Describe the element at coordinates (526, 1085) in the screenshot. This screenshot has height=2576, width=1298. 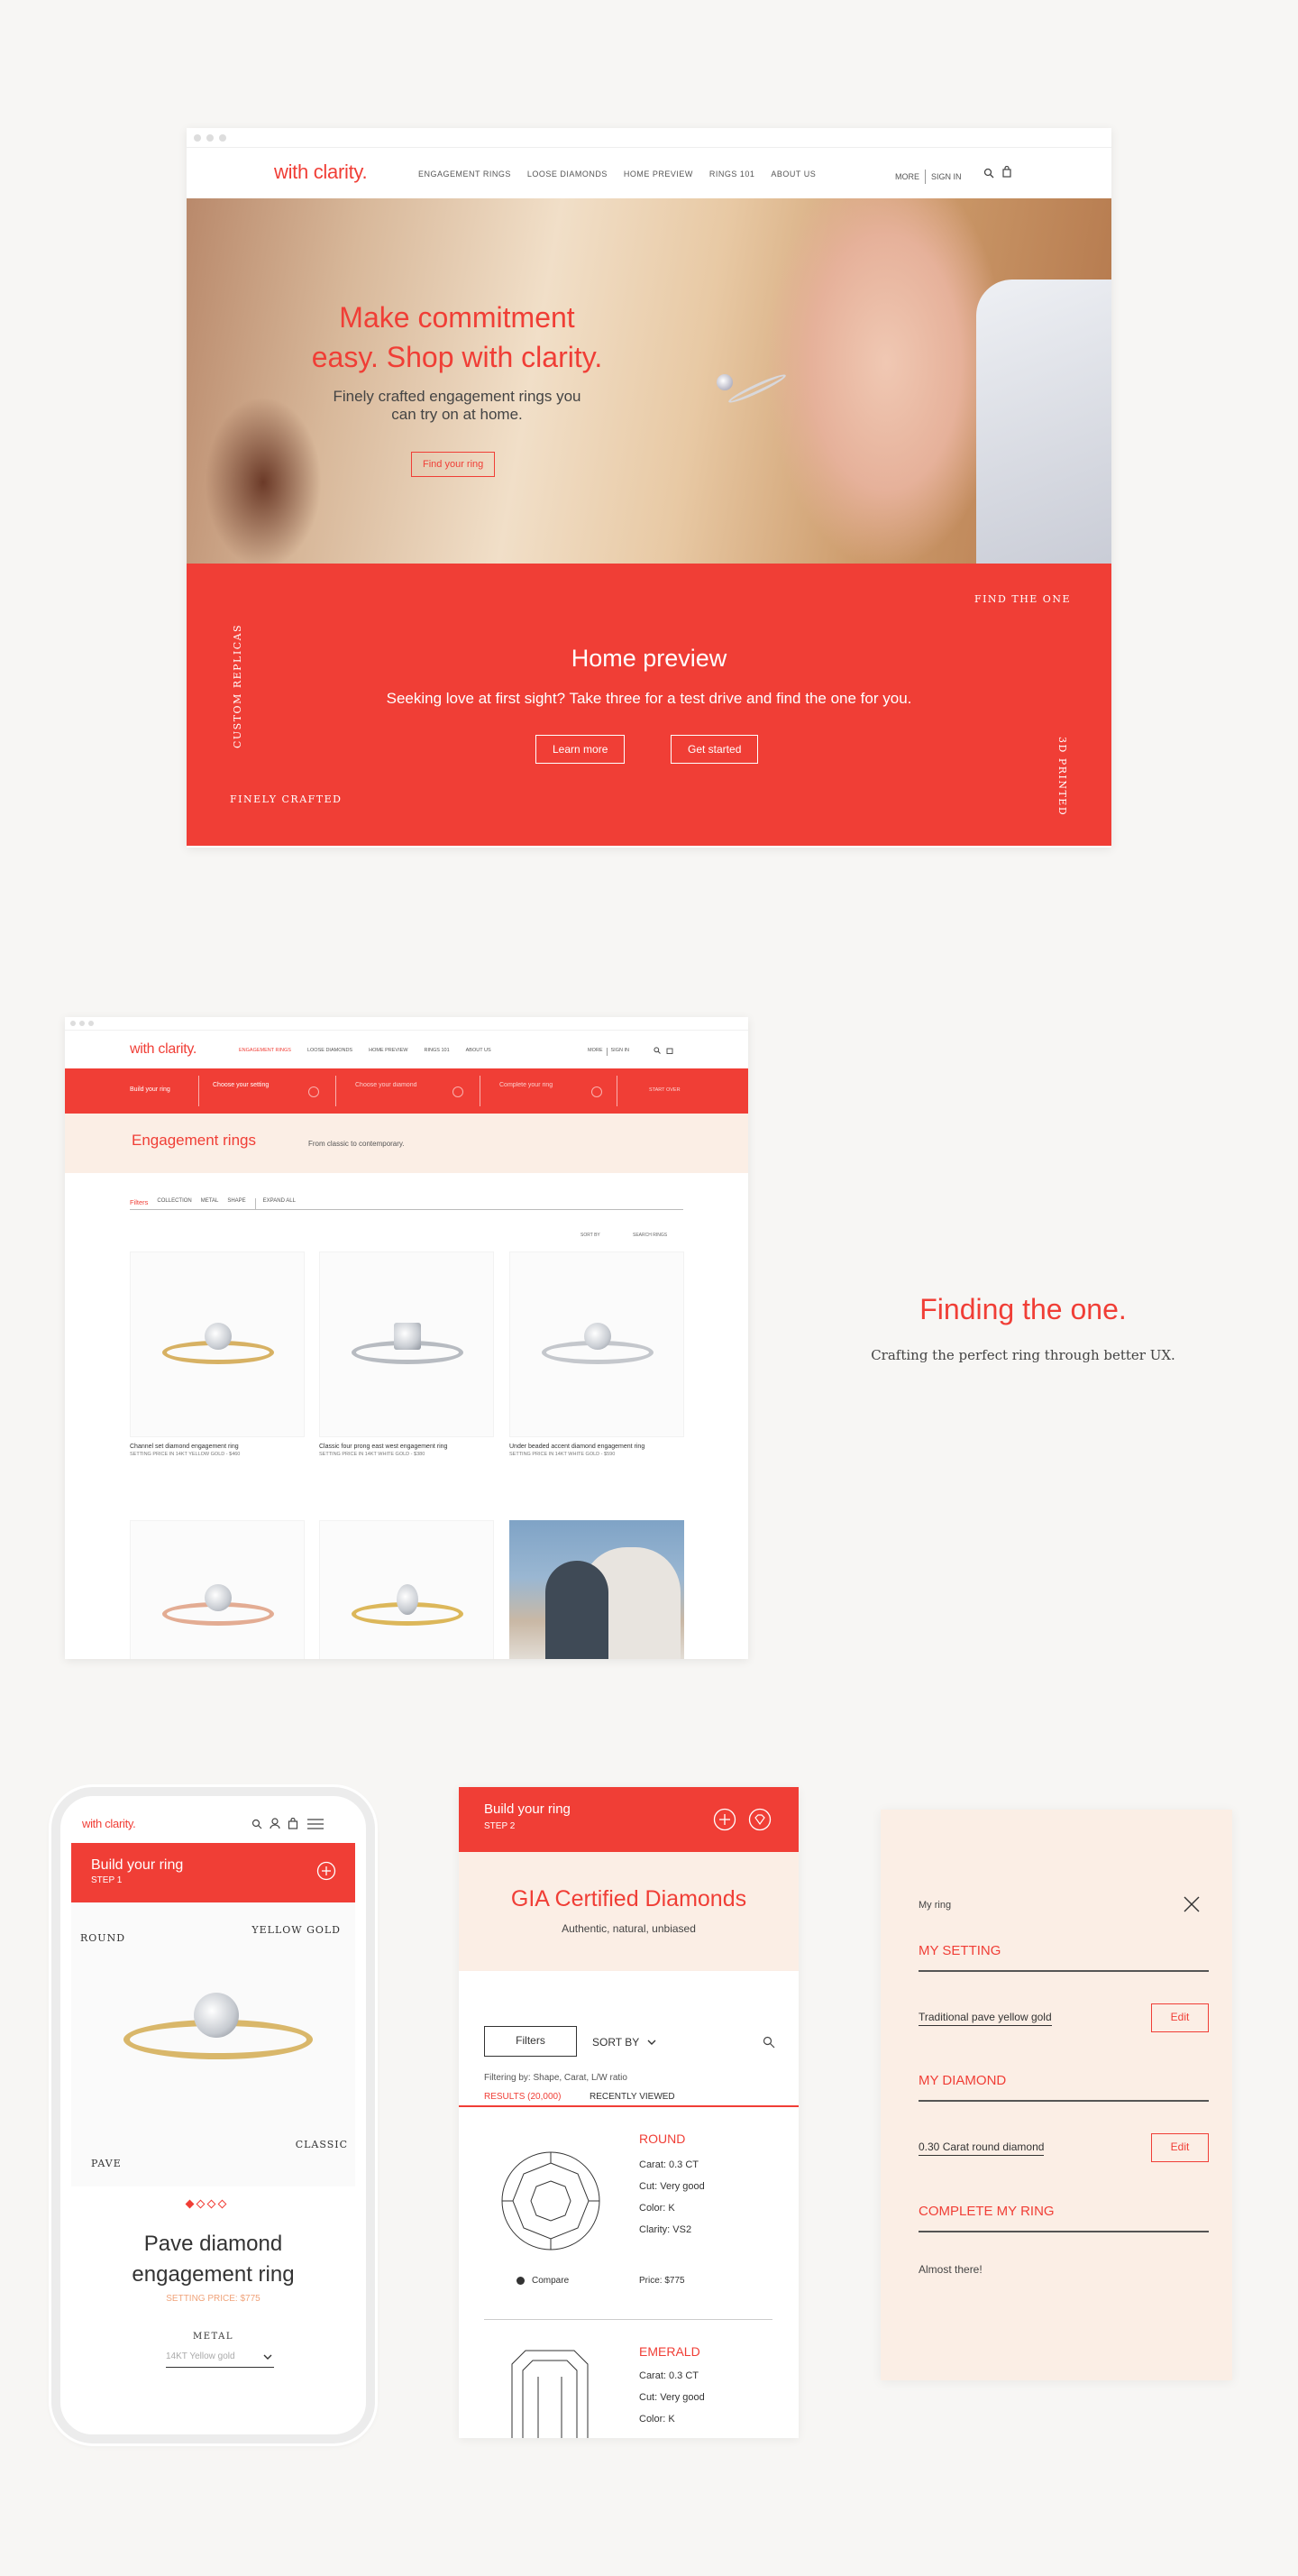
I see `step-complete: Complete your ring` at that location.